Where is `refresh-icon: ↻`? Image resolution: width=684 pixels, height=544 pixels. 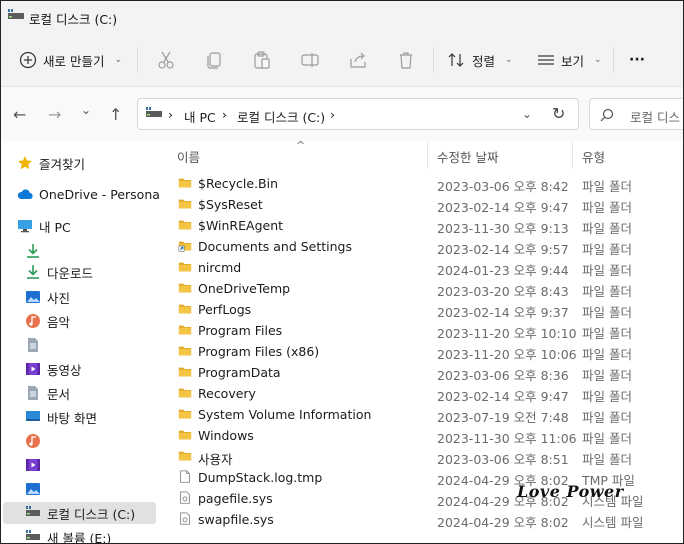
refresh-icon: ↻ is located at coordinates (558, 113).